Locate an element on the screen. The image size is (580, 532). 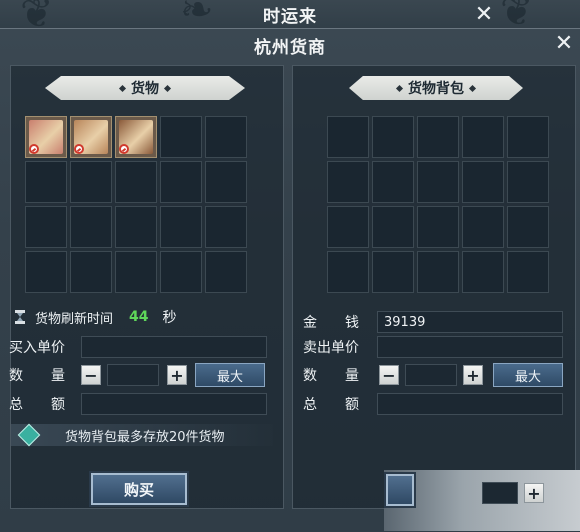
buy-price-field is located at coordinates (174, 347).